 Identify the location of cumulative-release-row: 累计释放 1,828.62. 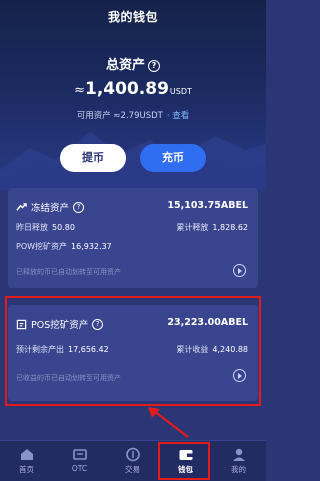
(212, 227).